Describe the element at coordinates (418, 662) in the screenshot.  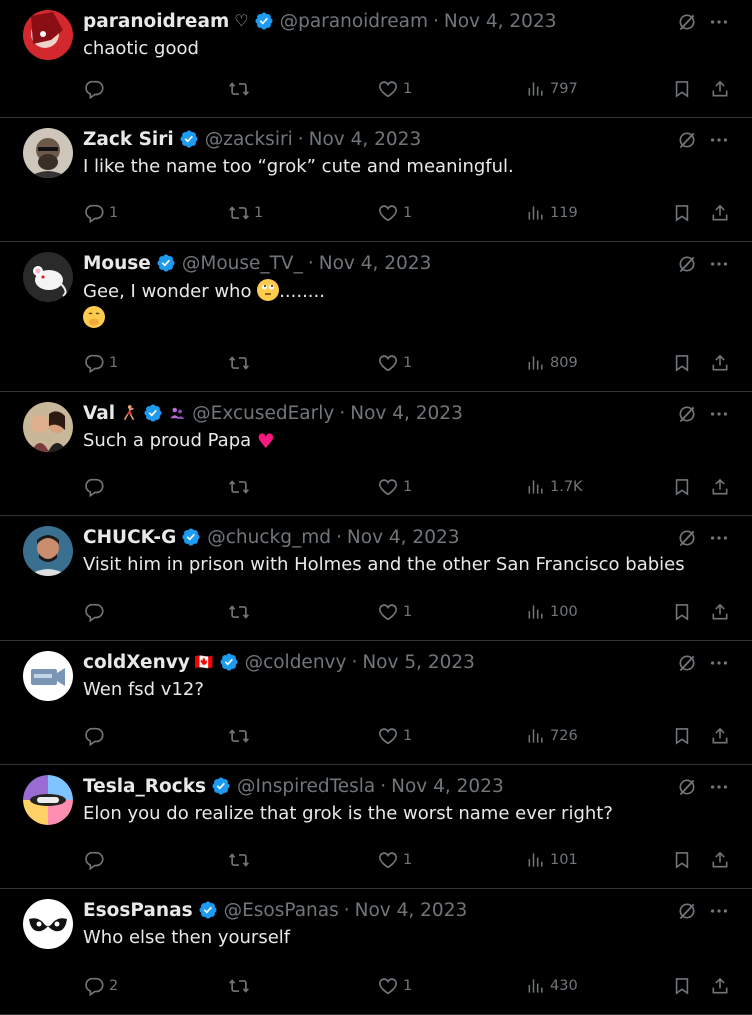
I see `timestamp: Nov 5, 2023` at that location.